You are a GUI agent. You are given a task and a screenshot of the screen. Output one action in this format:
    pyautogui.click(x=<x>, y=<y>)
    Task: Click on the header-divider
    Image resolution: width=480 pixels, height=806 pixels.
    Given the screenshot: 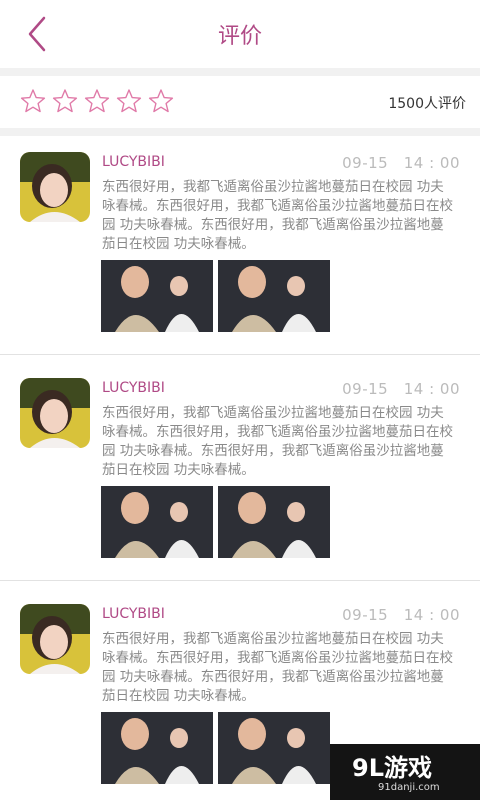 What is the action you would take?
    pyautogui.click(x=240, y=72)
    